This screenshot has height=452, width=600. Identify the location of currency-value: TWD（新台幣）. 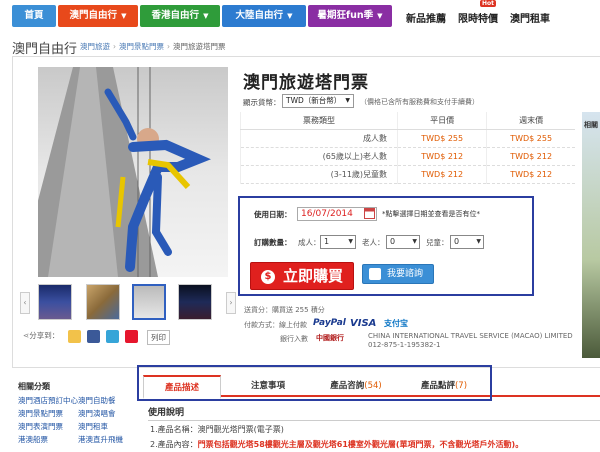
(314, 100).